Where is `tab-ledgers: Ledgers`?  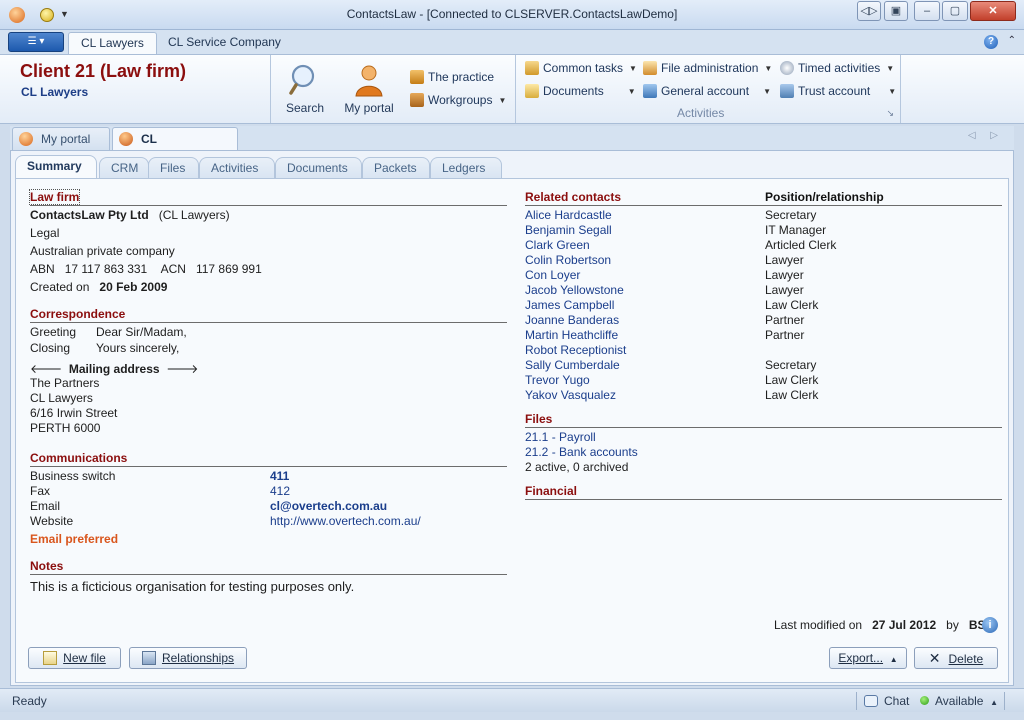
tab-ledgers: Ledgers is located at coordinates (466, 168).